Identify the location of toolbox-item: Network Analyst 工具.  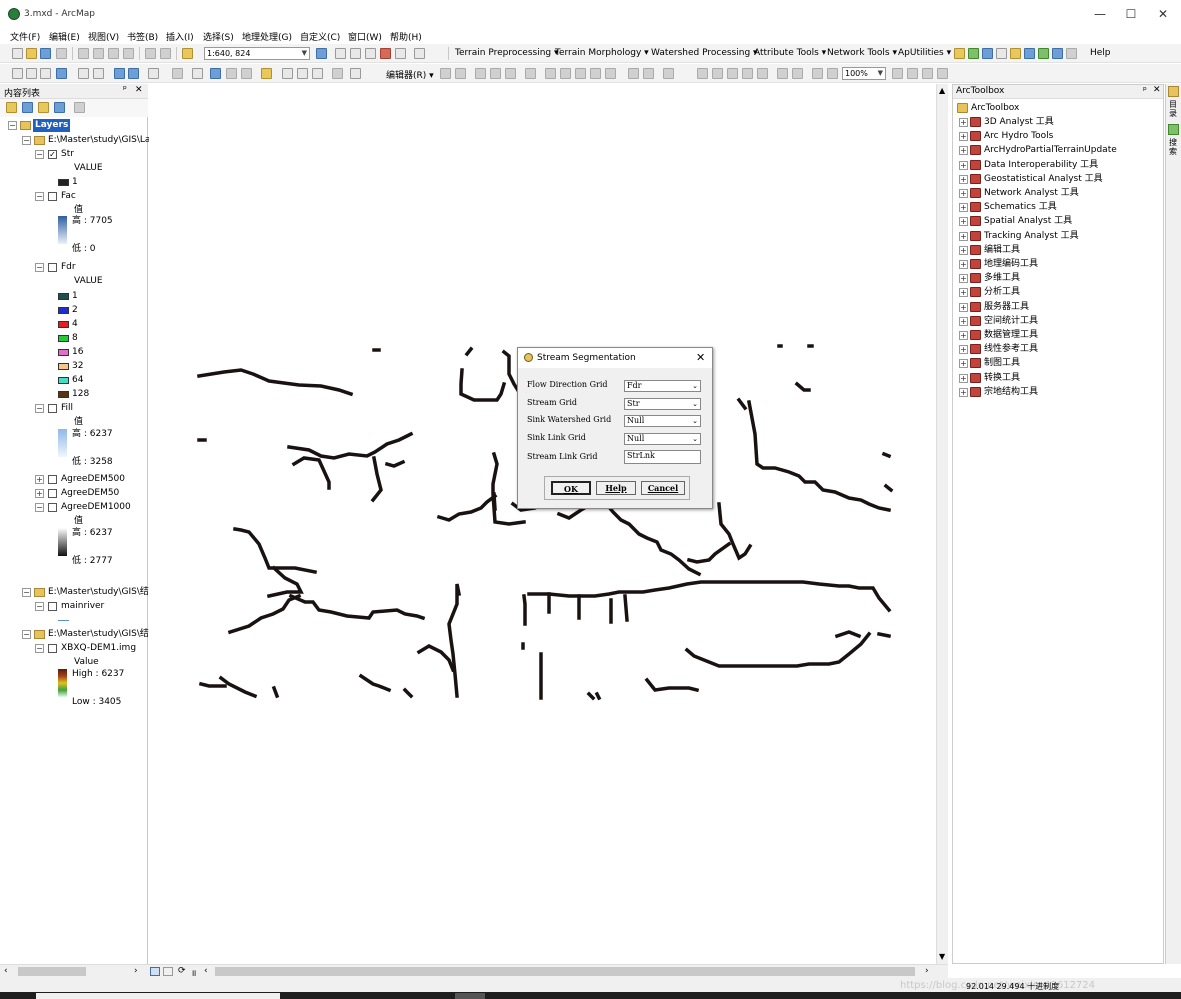
(1031, 193).